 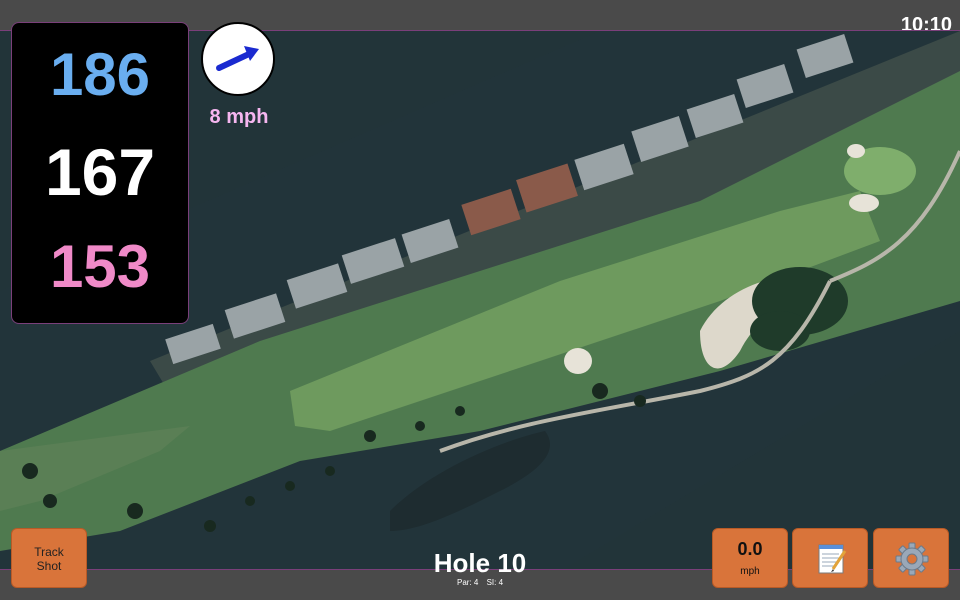 I want to click on hole-title: Hole 10, so click(x=480, y=563).